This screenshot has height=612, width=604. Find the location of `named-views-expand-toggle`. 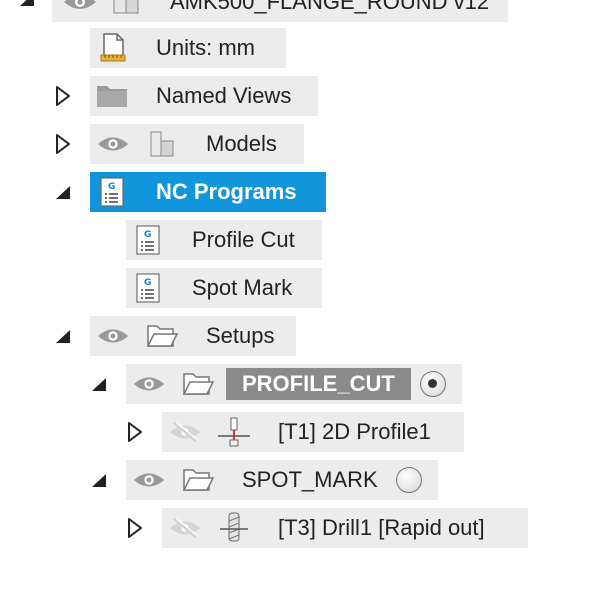

named-views-expand-toggle is located at coordinates (63, 96).